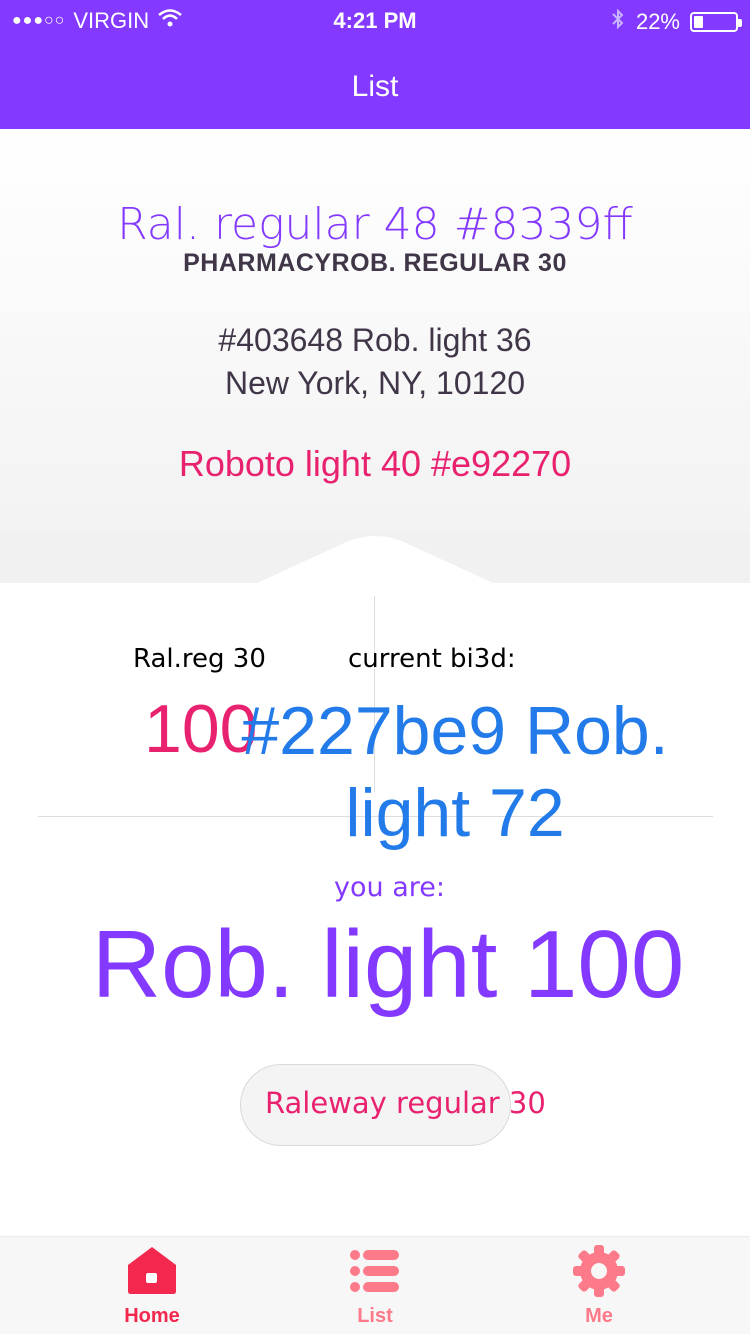 This screenshot has width=750, height=1334. Describe the element at coordinates (152, 1316) in the screenshot. I see `tab-home-label: Home` at that location.